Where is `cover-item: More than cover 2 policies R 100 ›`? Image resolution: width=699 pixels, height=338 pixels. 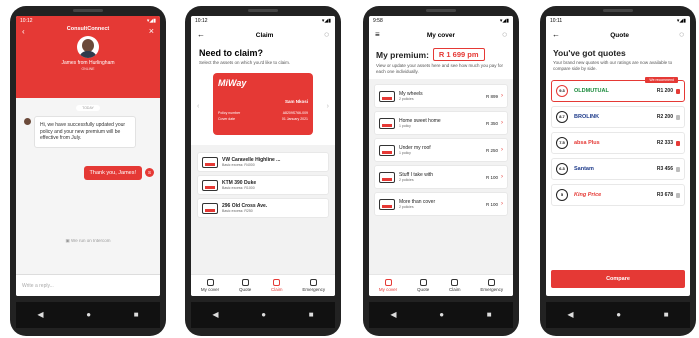
cover-item: More than cover 2 policies R 100 › is located at coordinates (441, 204).